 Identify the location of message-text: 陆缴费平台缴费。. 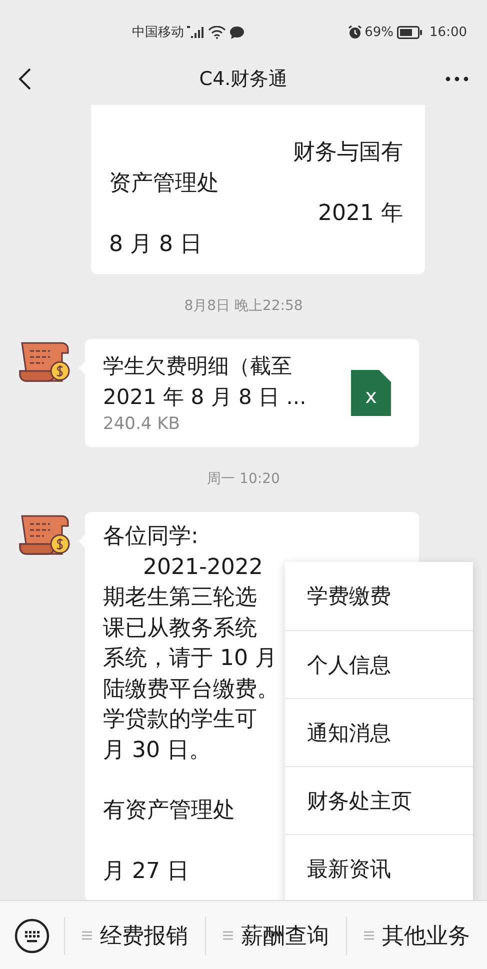
(191, 690).